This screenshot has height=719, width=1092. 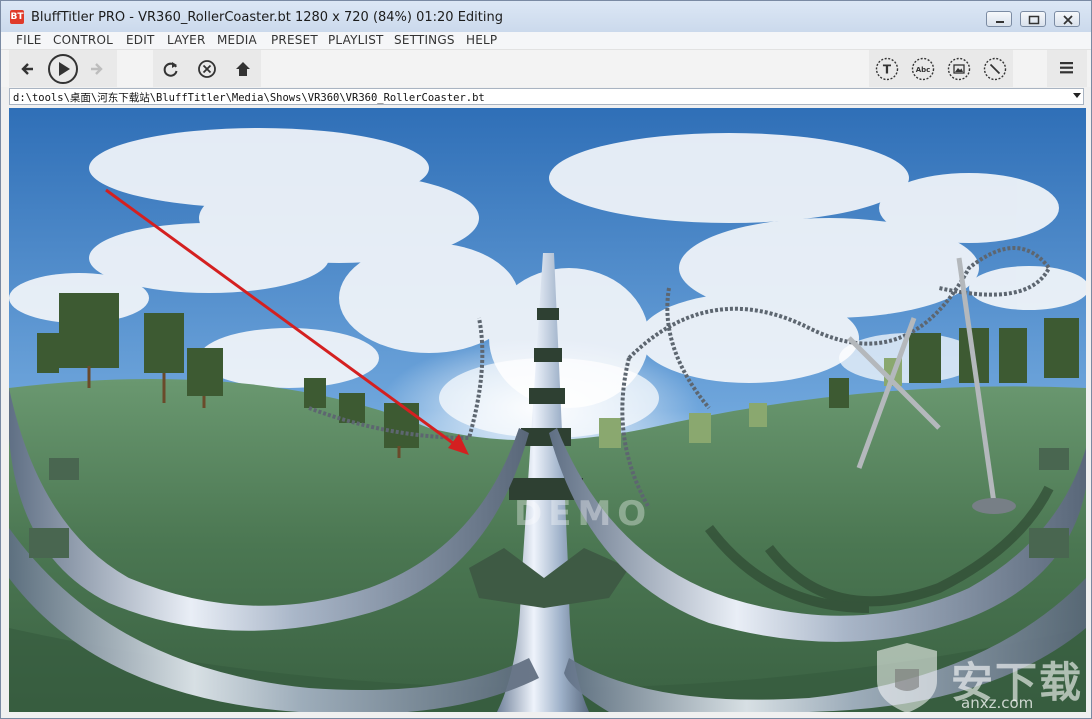 I want to click on forward-button, so click(x=96, y=69).